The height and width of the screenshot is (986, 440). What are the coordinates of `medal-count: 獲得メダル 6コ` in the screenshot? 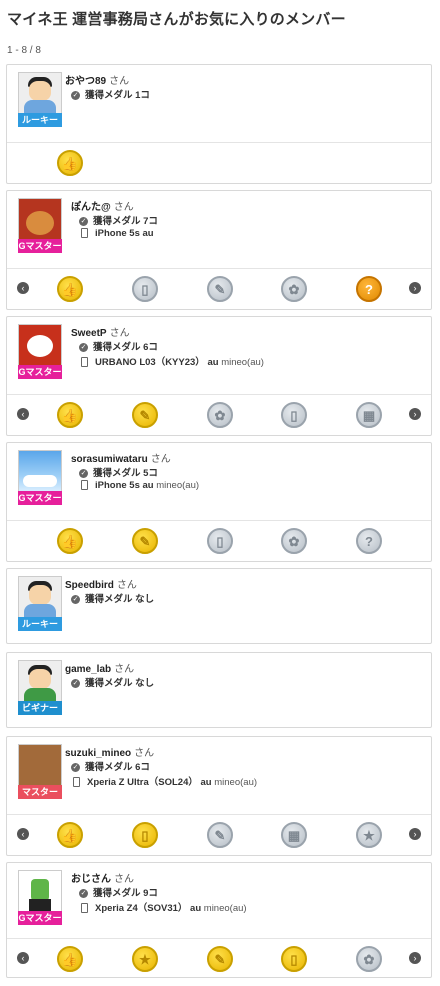 It's located at (117, 767).